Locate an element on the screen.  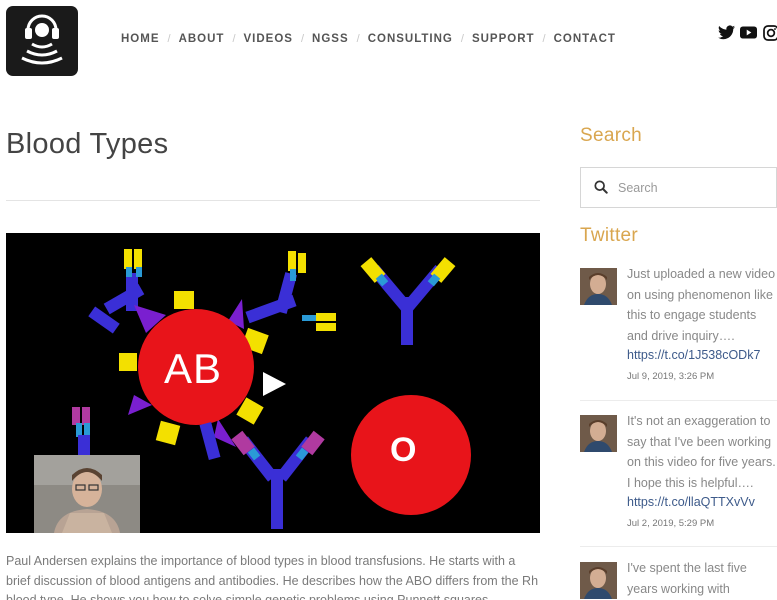
tweet-link: https://t.co/1J538cODk7 is located at coordinates (702, 355).